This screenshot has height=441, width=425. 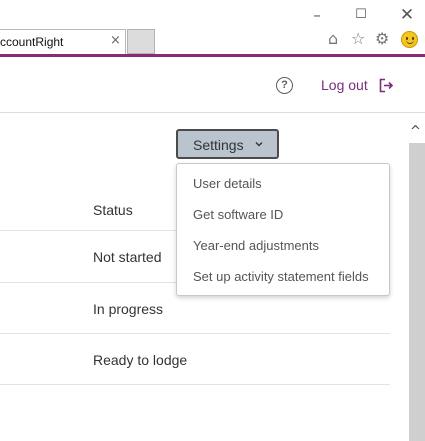 What do you see at coordinates (238, 214) in the screenshot?
I see `menu-item-get-software-id: Get software ID` at bounding box center [238, 214].